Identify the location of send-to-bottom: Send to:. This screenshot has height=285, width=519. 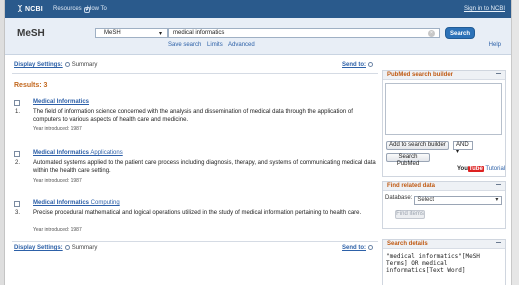
(358, 248).